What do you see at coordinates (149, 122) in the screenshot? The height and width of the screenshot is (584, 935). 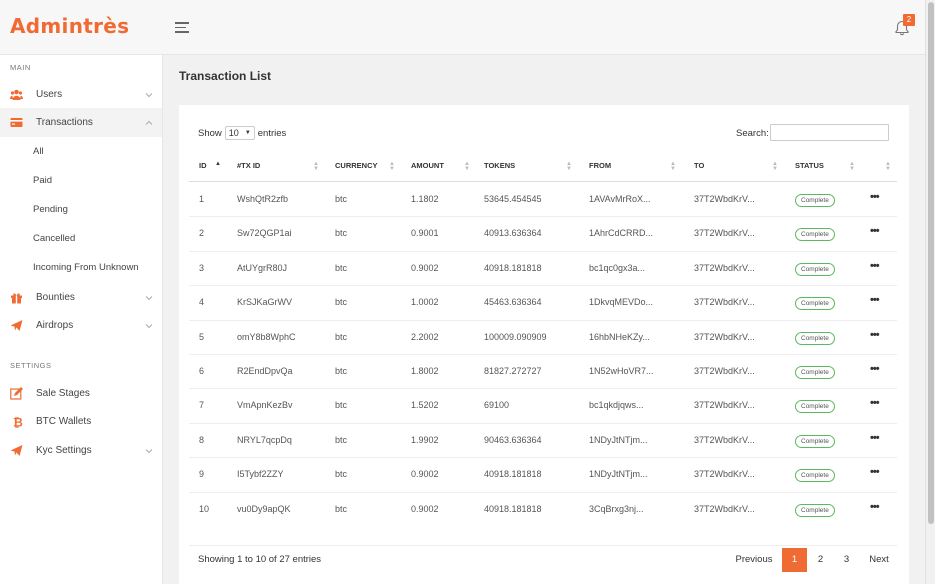 I see `chevron-up-icon` at bounding box center [149, 122].